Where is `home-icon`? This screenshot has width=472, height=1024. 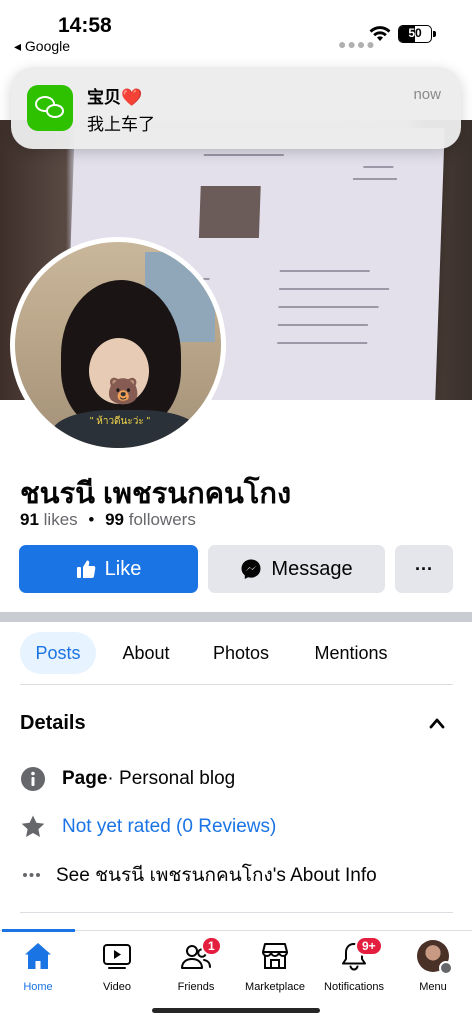
home-icon is located at coordinates (38, 956).